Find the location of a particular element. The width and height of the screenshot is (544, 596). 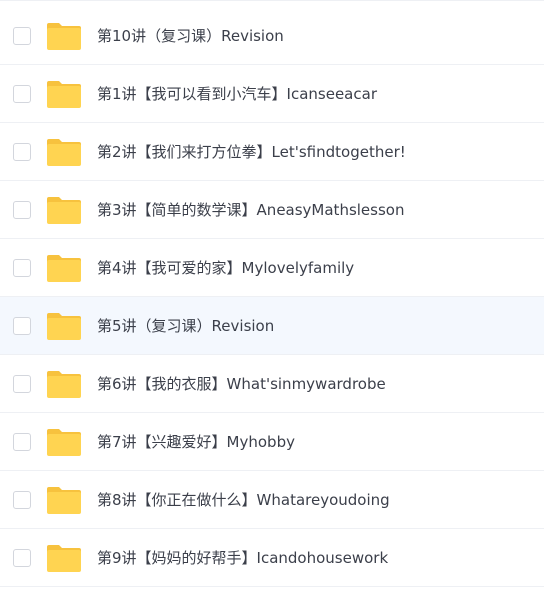

list-item: 第8讲【你正在做什么】Whatareyoudoing is located at coordinates (272, 500).